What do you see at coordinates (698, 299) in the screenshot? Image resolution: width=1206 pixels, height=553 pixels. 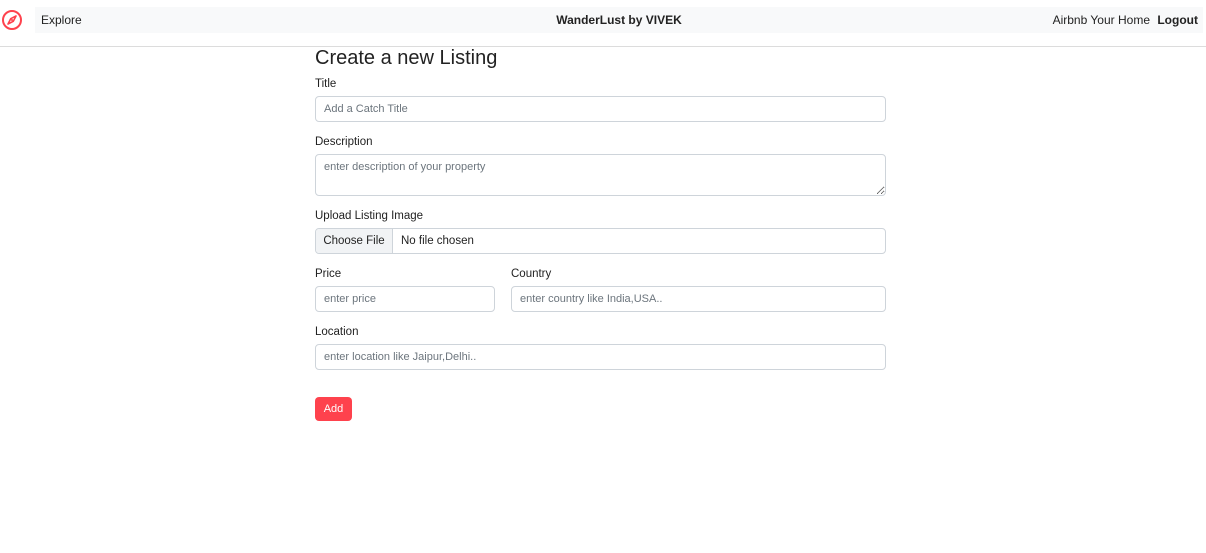 I see `country-input` at bounding box center [698, 299].